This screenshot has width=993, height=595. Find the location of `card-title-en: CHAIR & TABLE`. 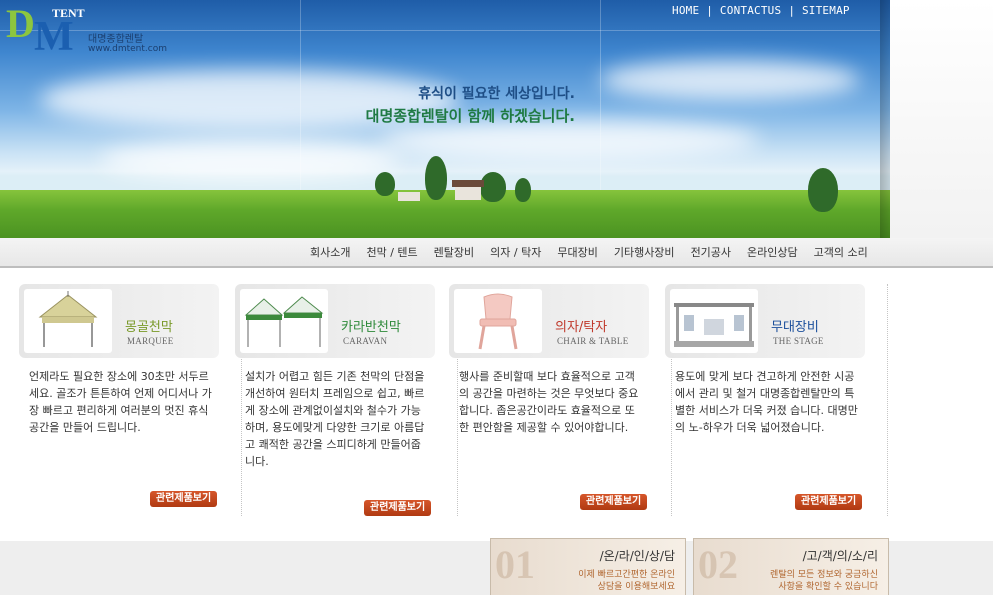

card-title-en: CHAIR & TABLE is located at coordinates (593, 341).